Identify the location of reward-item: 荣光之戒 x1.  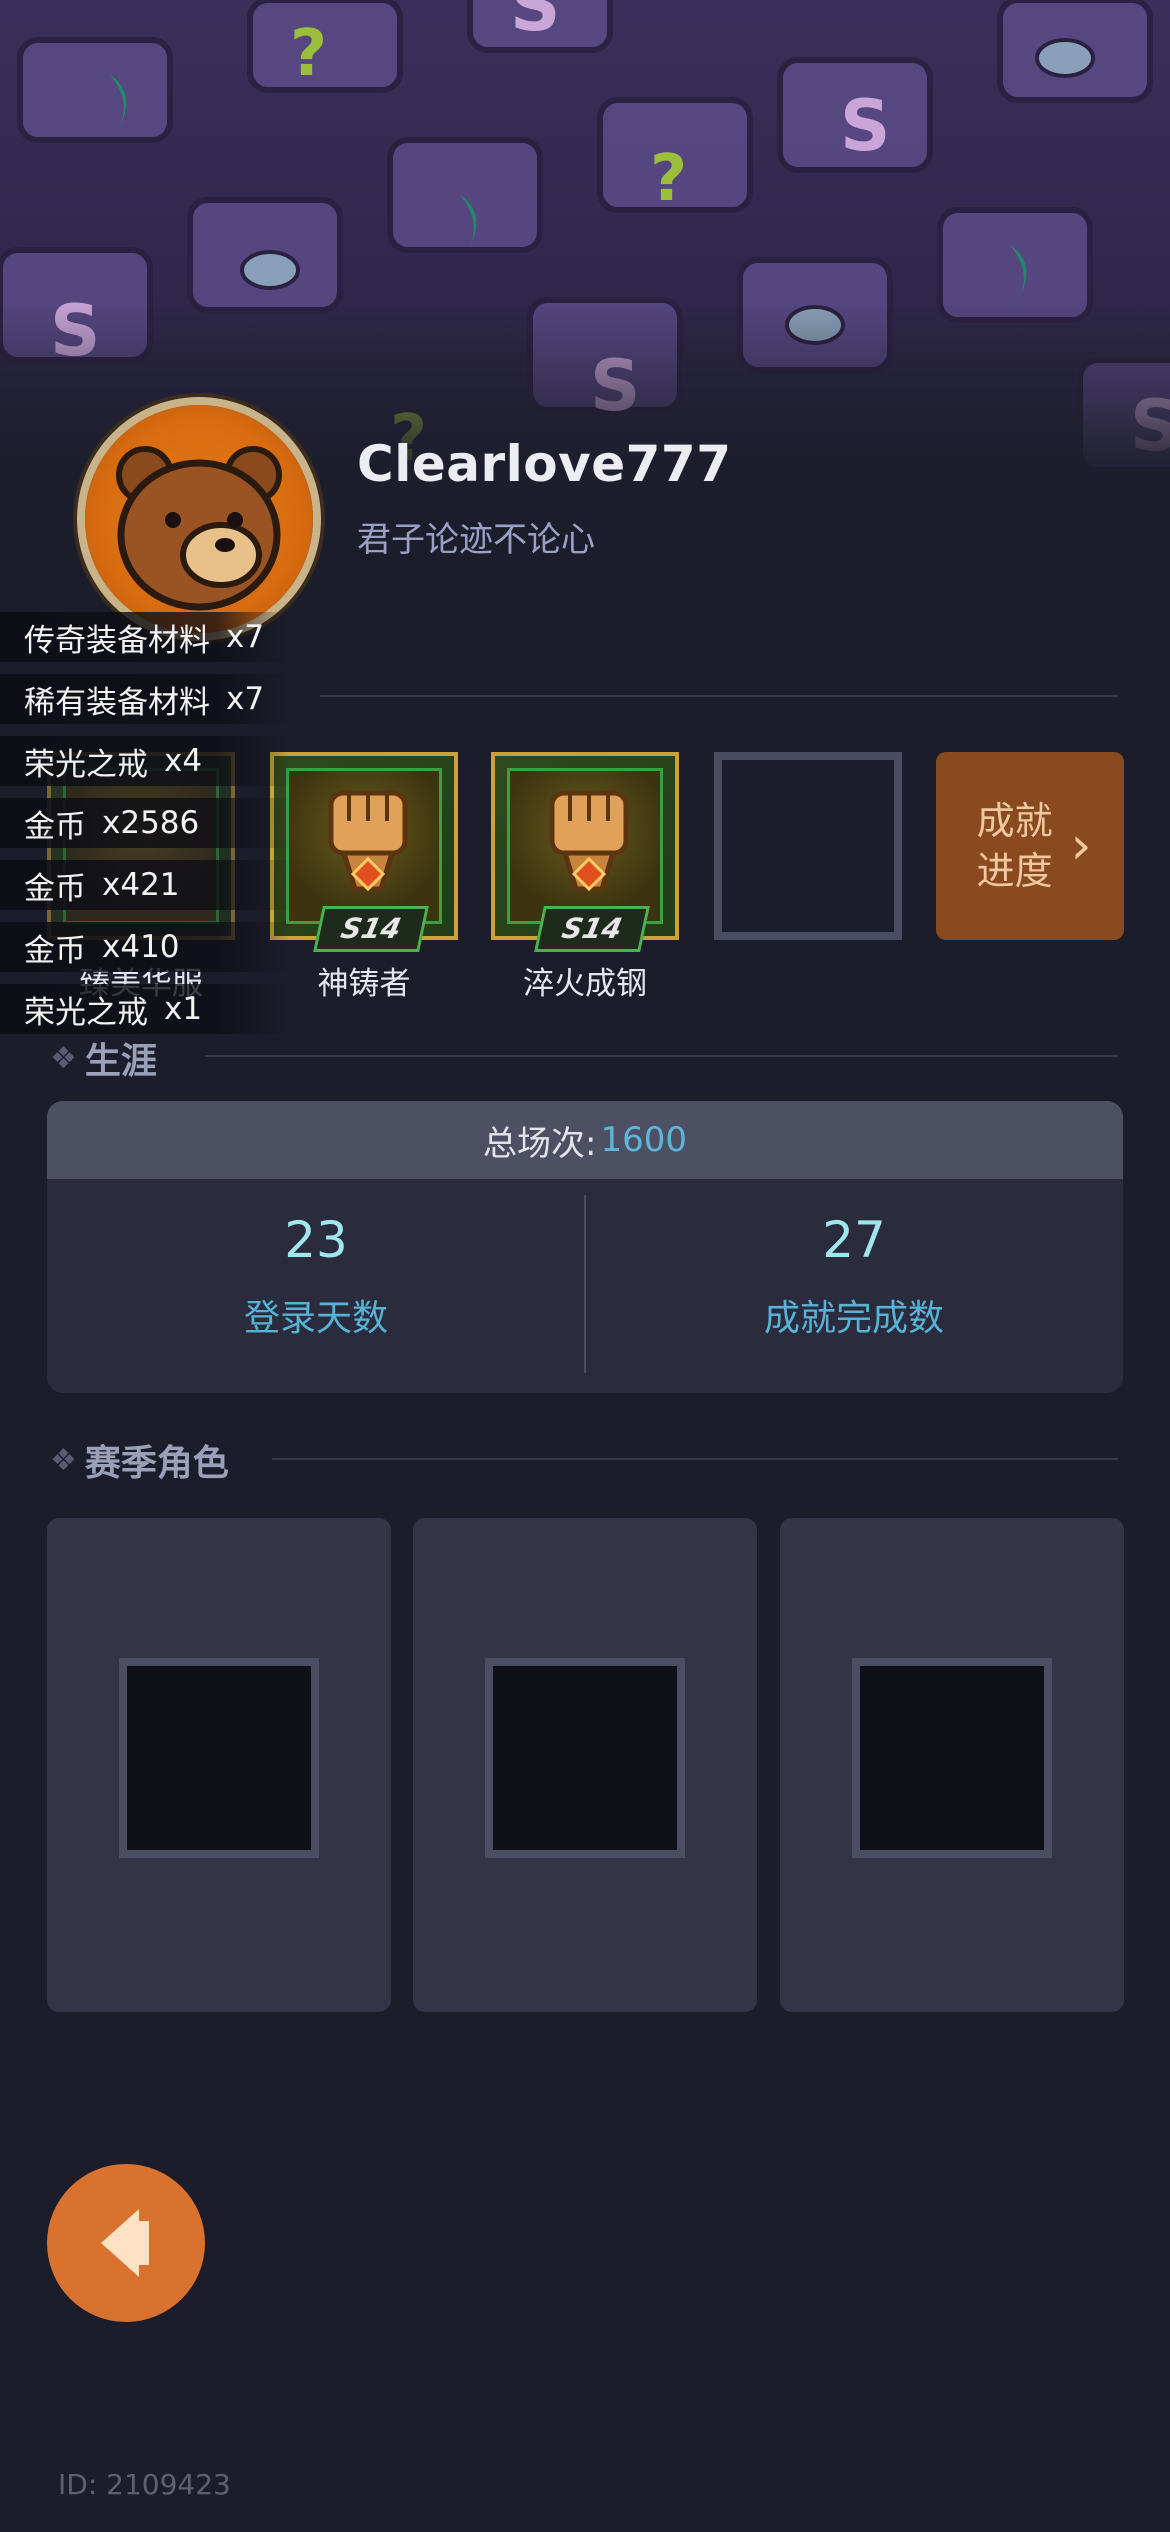
(145, 1009).